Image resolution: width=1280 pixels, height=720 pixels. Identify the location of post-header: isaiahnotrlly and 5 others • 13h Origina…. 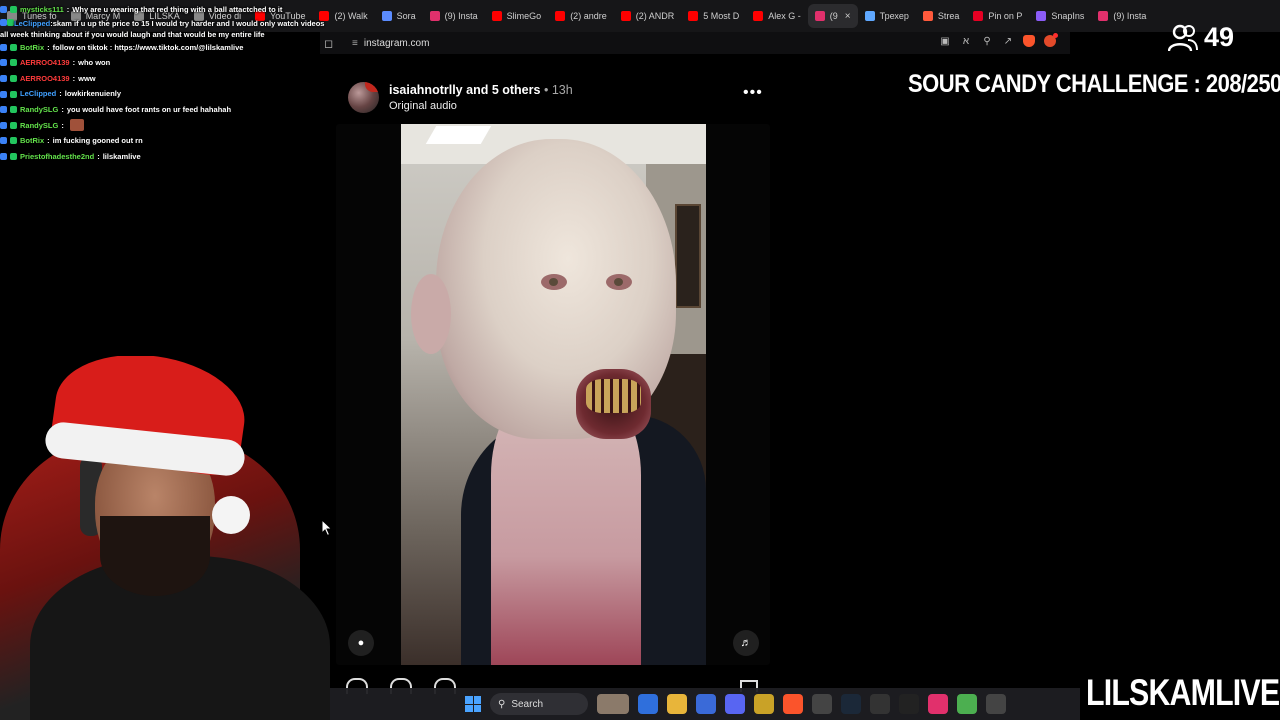
(558, 100).